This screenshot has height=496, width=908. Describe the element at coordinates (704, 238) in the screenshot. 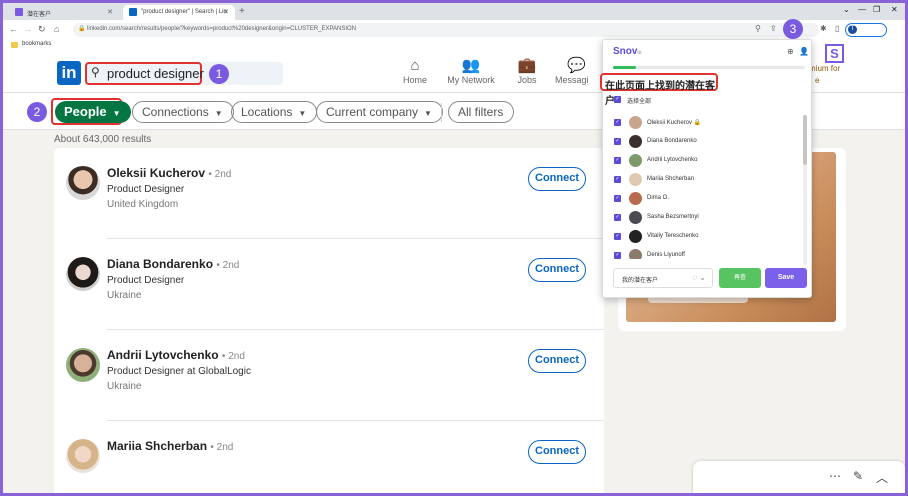

I see `prospect-row: ✓ Vitaliy Tereschenko` at that location.